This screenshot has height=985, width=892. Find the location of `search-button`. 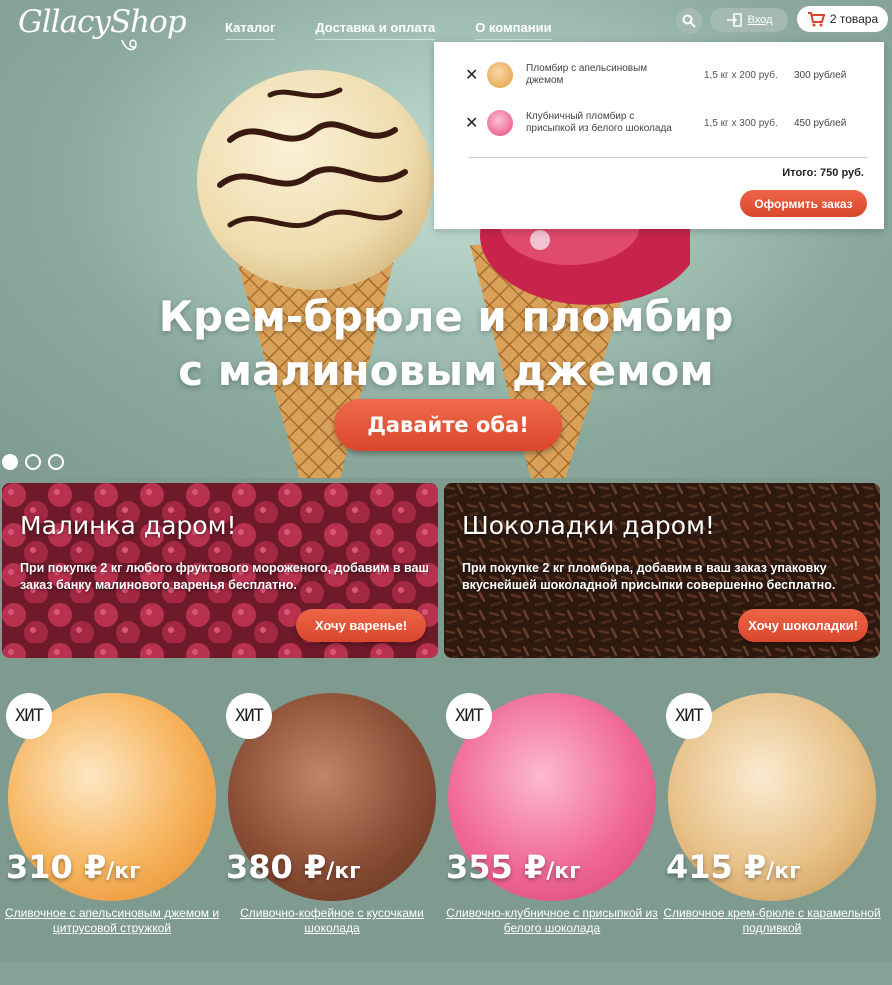

search-button is located at coordinates (689, 21).